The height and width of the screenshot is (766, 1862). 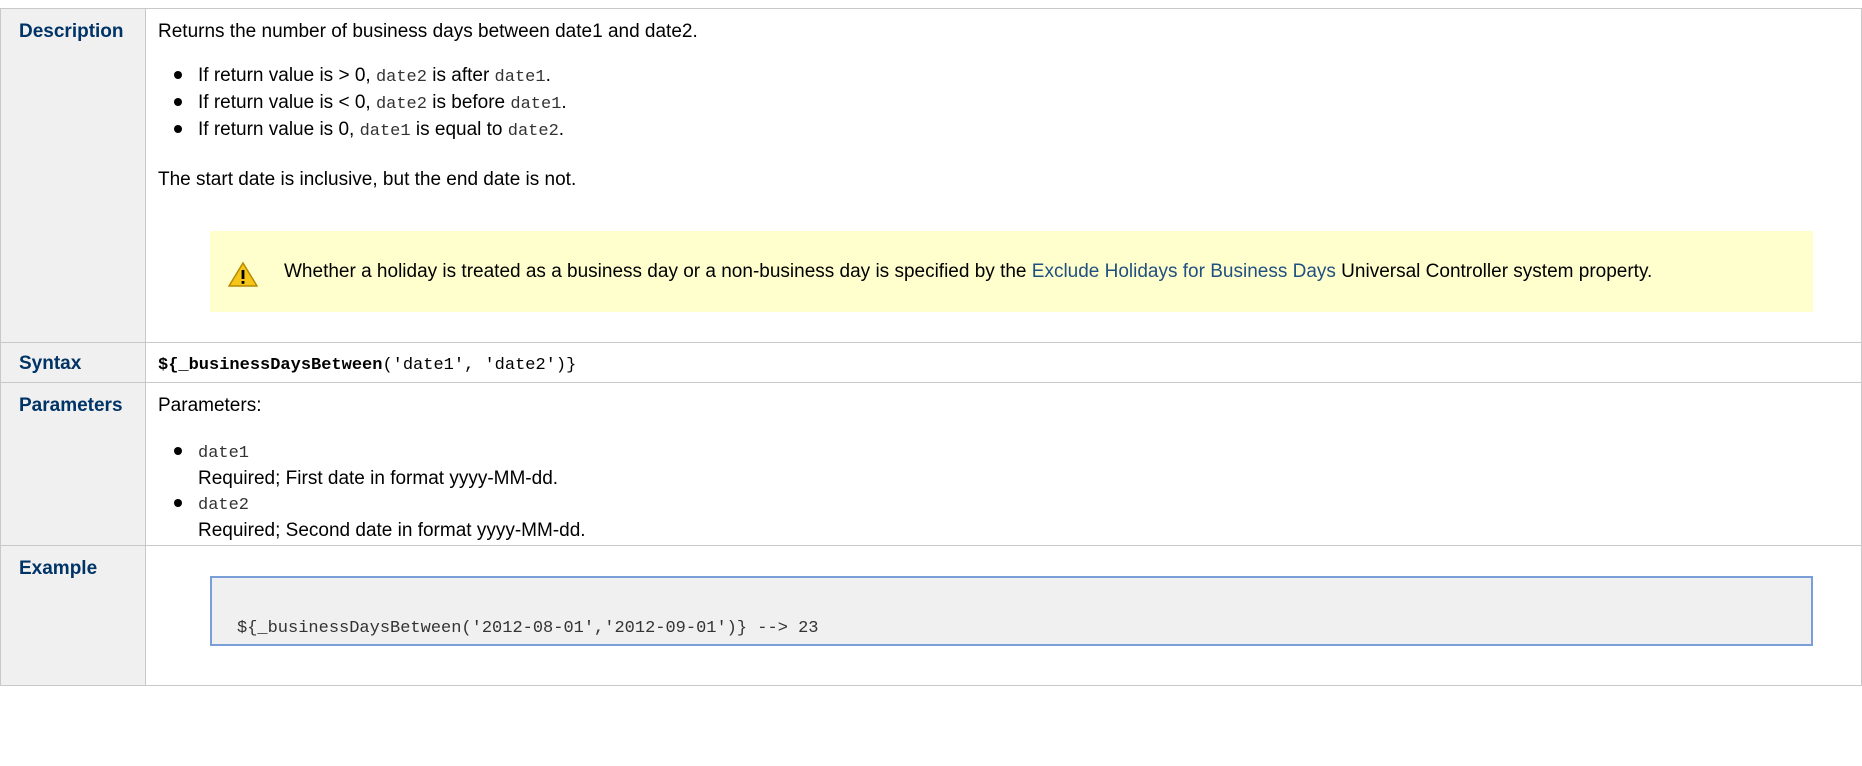 What do you see at coordinates (280, 365) in the screenshot?
I see `syntax-function-name: _businessDaysBetween` at bounding box center [280, 365].